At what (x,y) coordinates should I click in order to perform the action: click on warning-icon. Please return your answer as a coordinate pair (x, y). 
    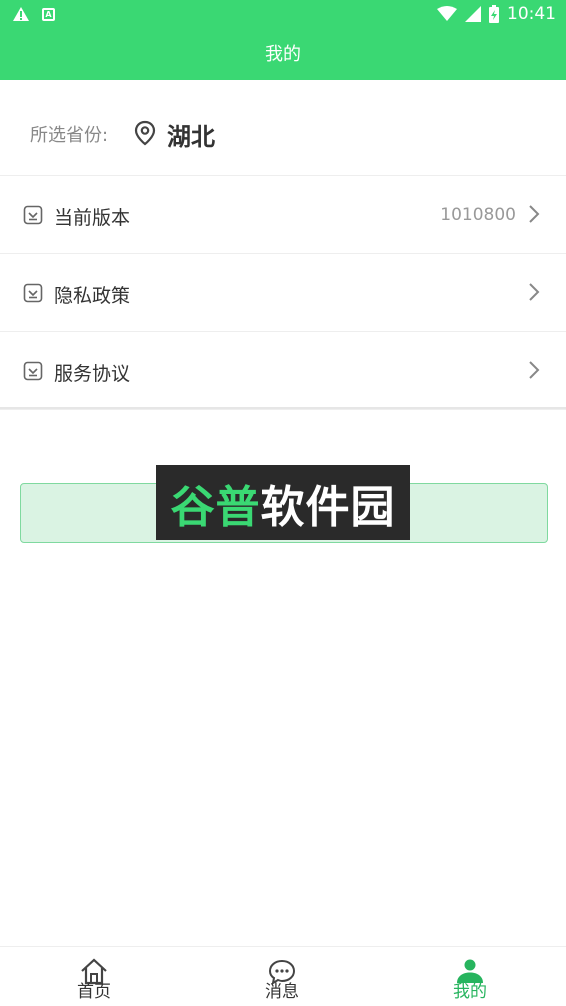
    Looking at the image, I should click on (21, 14).